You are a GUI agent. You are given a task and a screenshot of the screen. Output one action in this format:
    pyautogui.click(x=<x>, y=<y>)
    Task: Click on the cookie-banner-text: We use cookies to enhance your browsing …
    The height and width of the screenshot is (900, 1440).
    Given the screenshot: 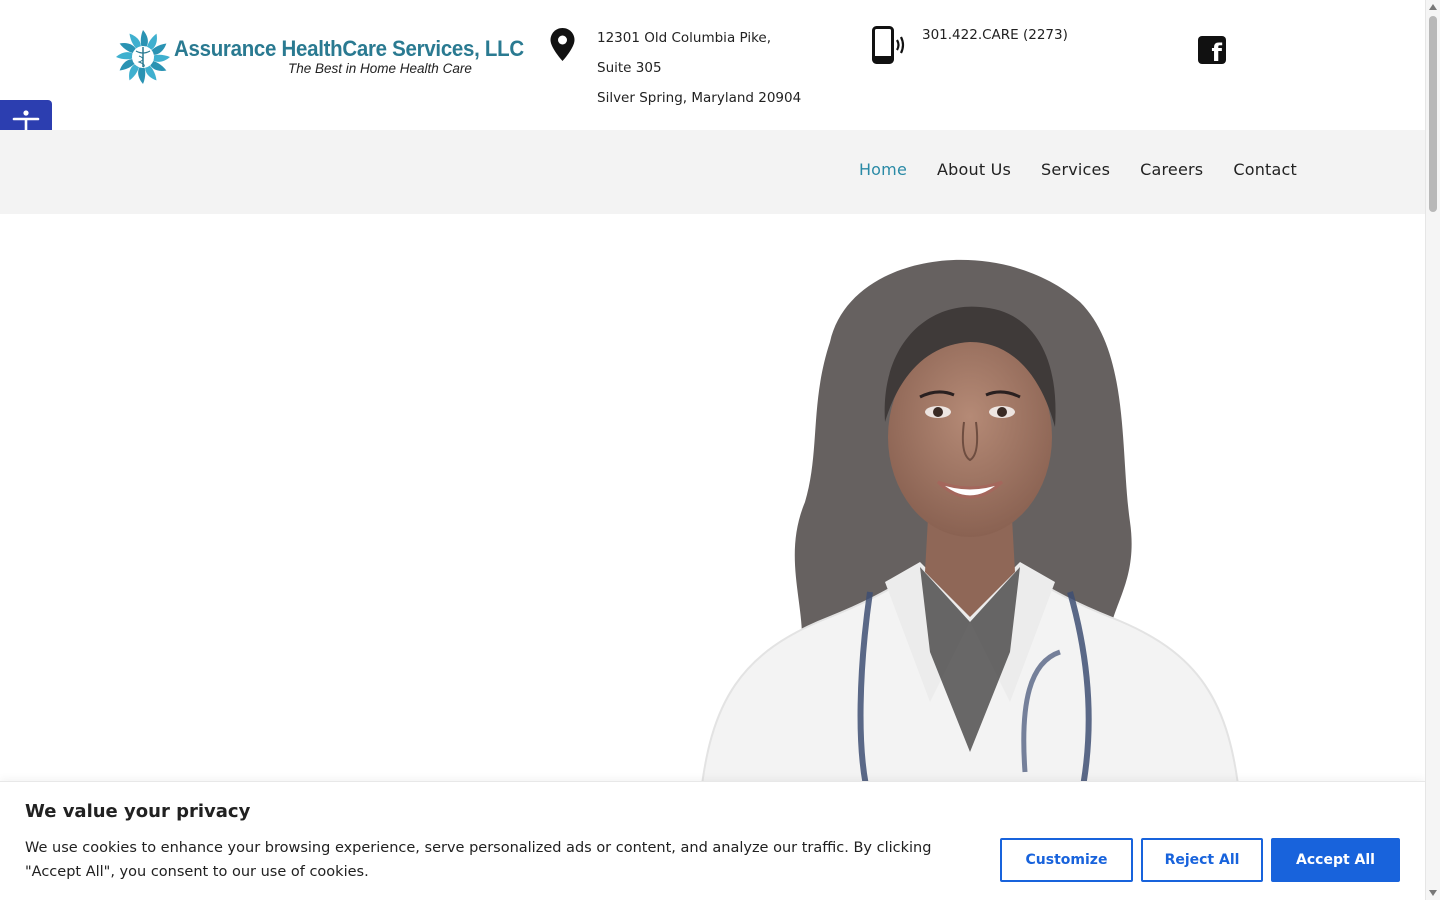 What is the action you would take?
    pyautogui.click(x=478, y=860)
    